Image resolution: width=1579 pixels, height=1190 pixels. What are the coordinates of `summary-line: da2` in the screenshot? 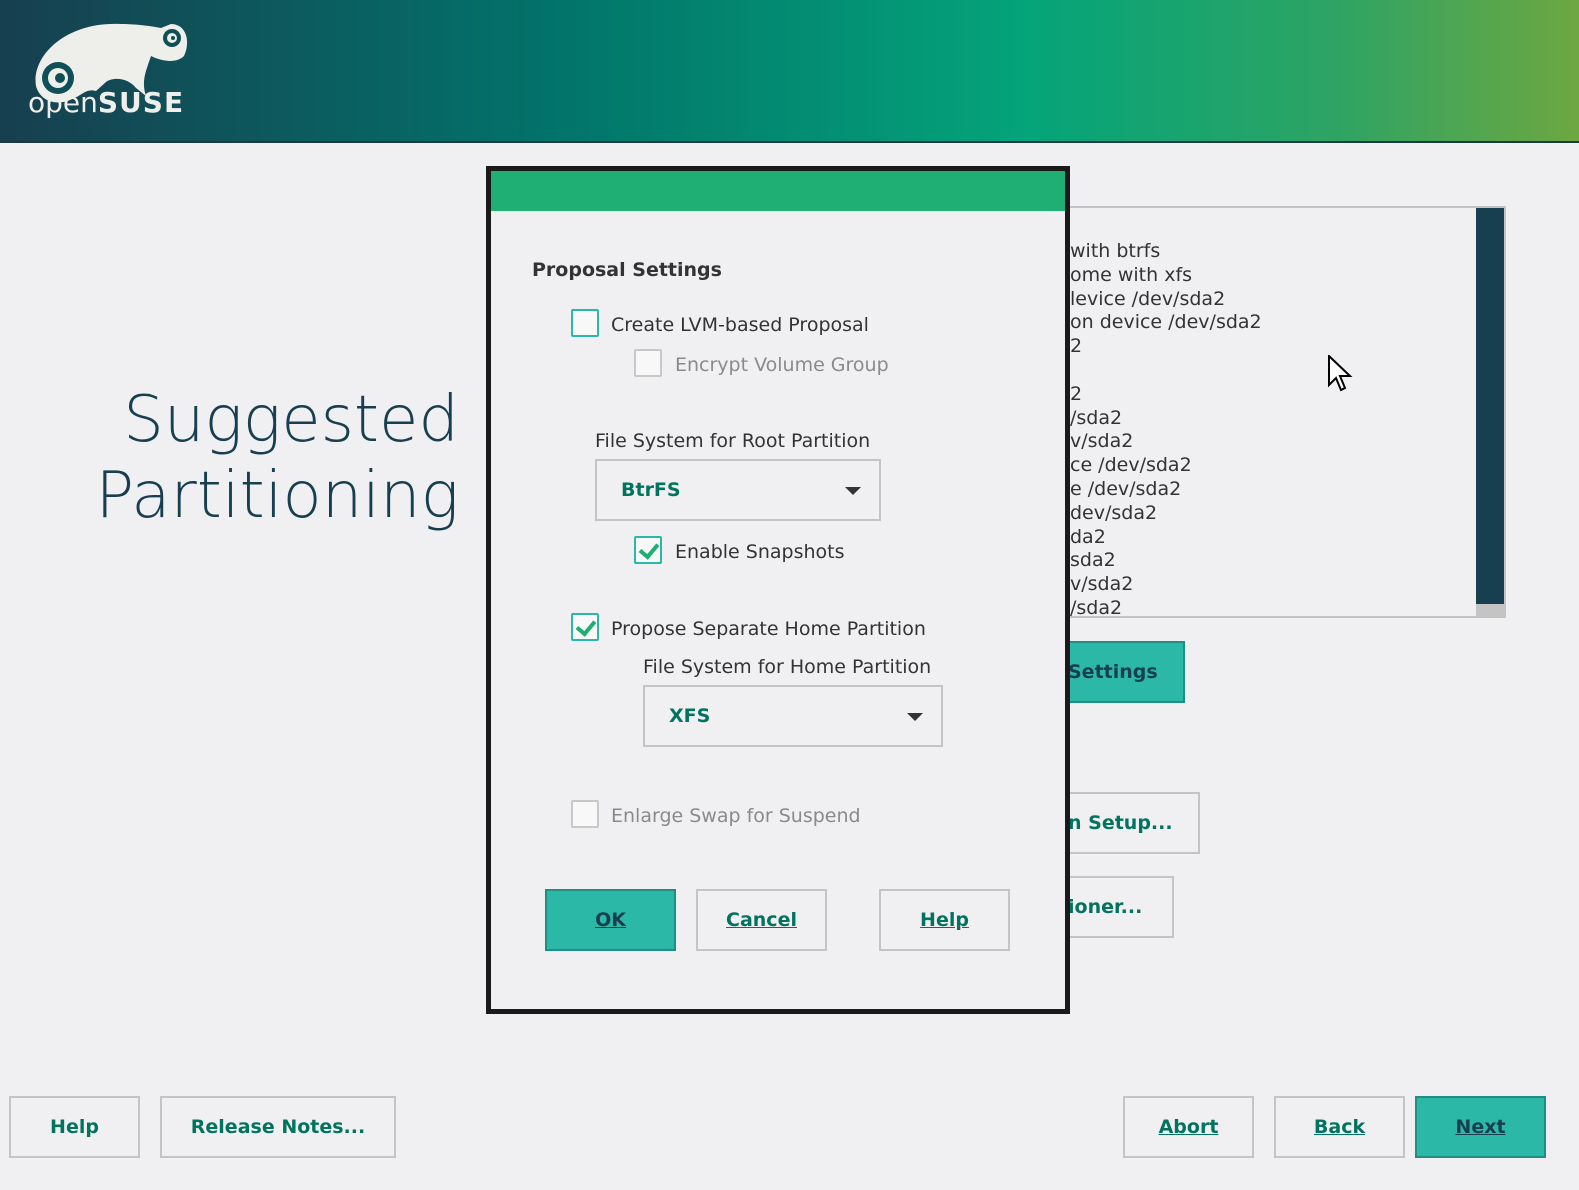 It's located at (1088, 536).